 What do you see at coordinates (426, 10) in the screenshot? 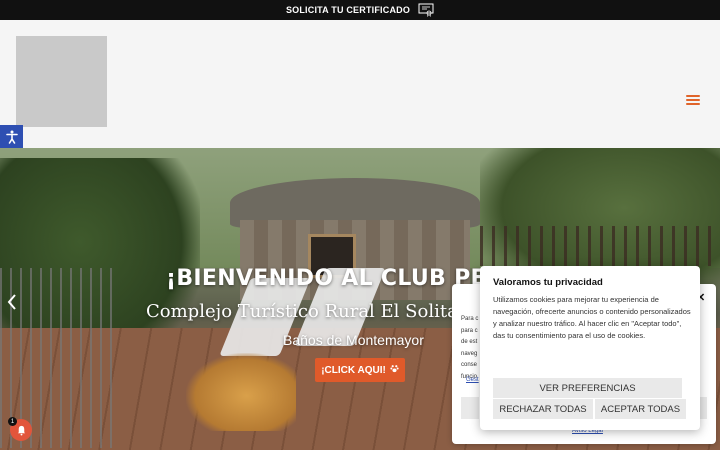
I see `certificate-icon` at bounding box center [426, 10].